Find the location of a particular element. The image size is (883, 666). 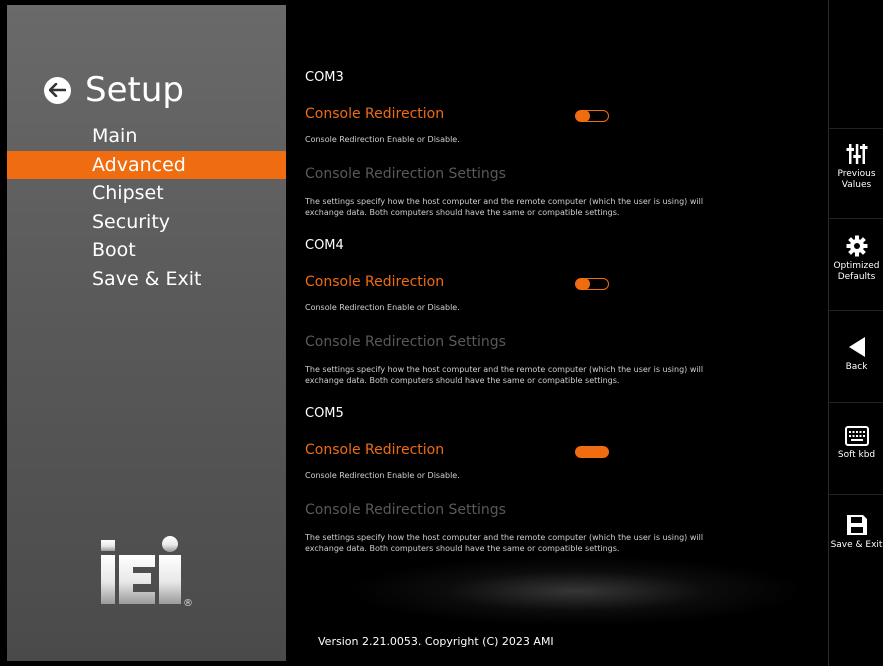

soft-kbd-button: Soft kbd is located at coordinates (856, 443).